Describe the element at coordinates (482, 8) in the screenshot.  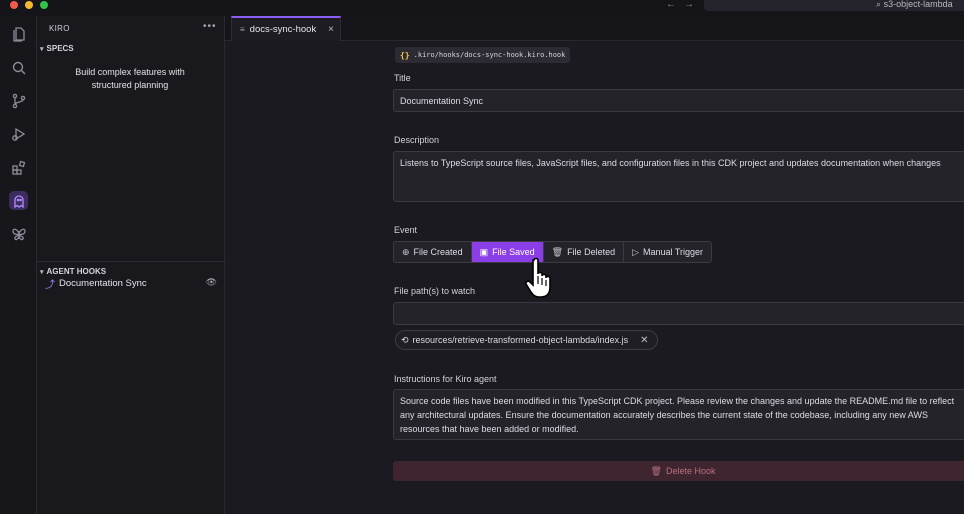
I see `title-bar: ← → ⌕ s3-object-lambda` at that location.